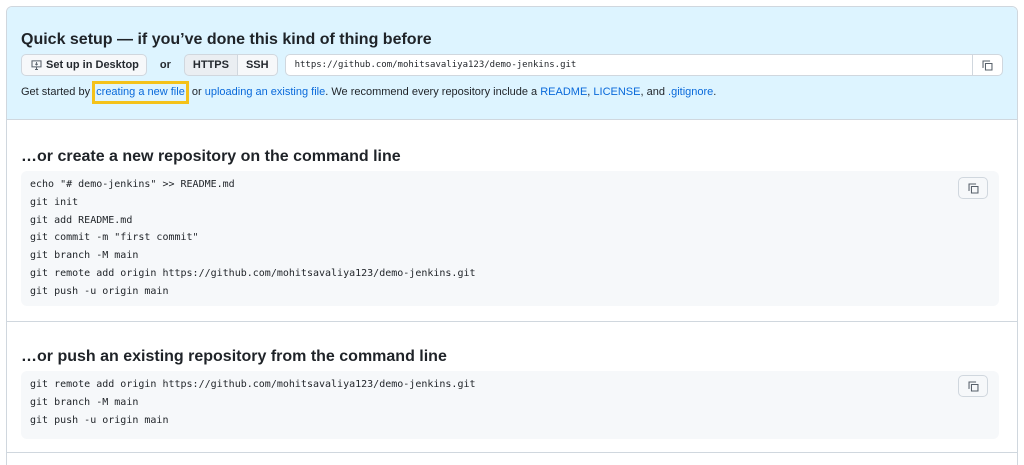  What do you see at coordinates (165, 65) in the screenshot?
I see `or-label: or` at bounding box center [165, 65].